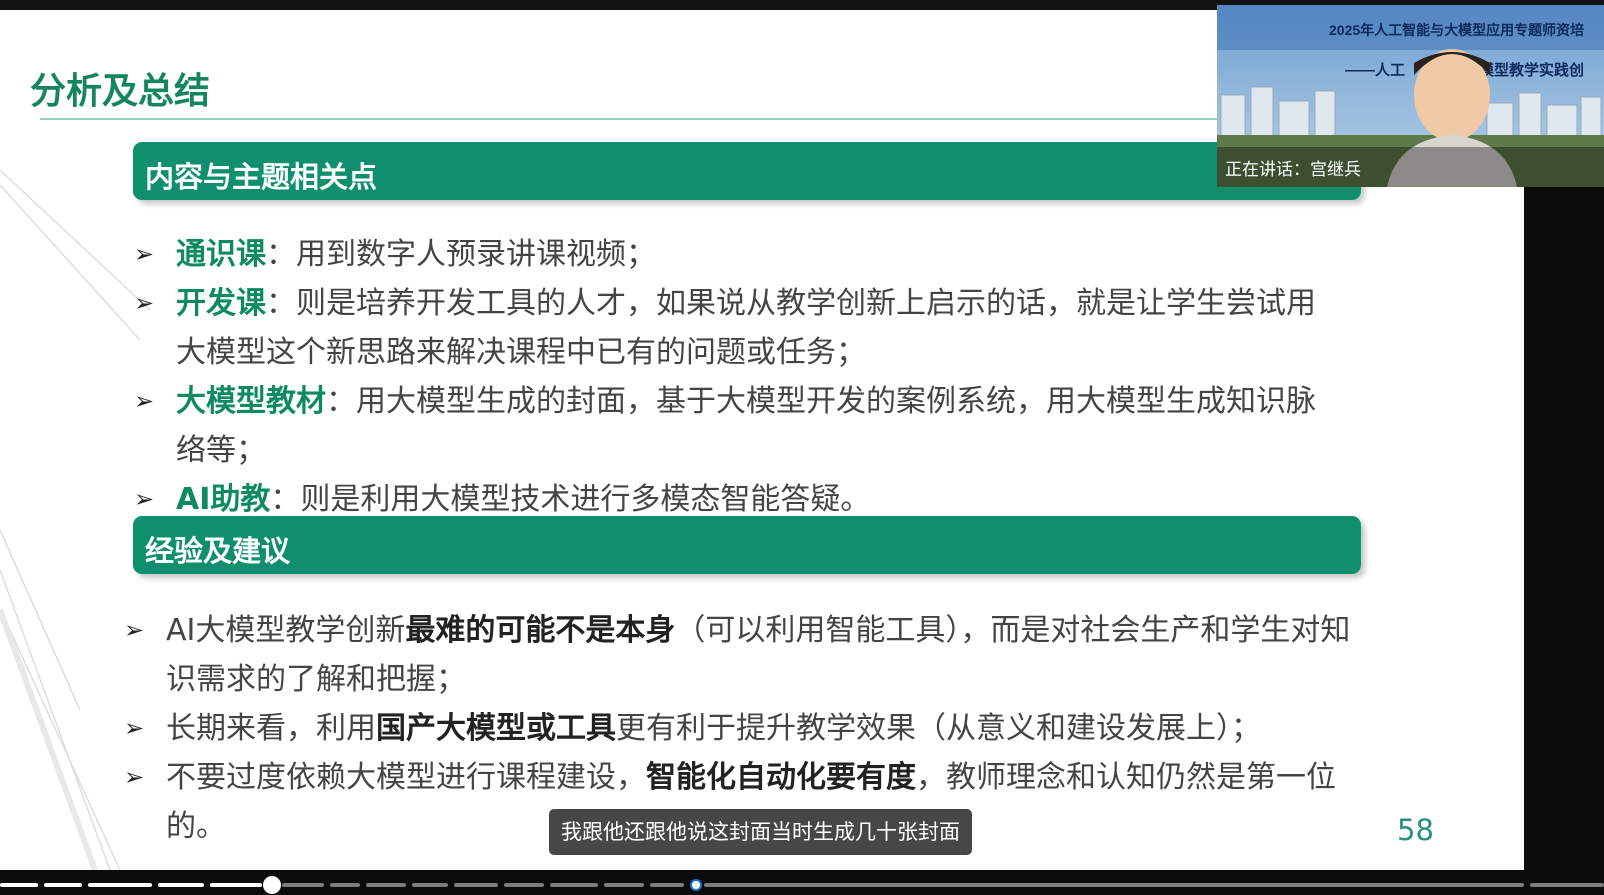 This screenshot has width=1604, height=895. Describe the element at coordinates (1293, 170) in the screenshot. I see `speaker-label: 正在讲话：宫继兵` at that location.